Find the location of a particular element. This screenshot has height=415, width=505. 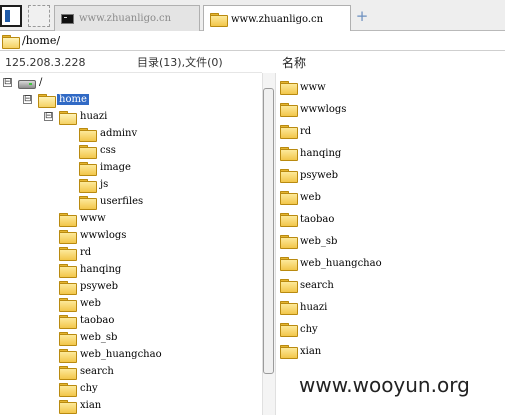

tree-item-css: css is located at coordinates (97, 150).